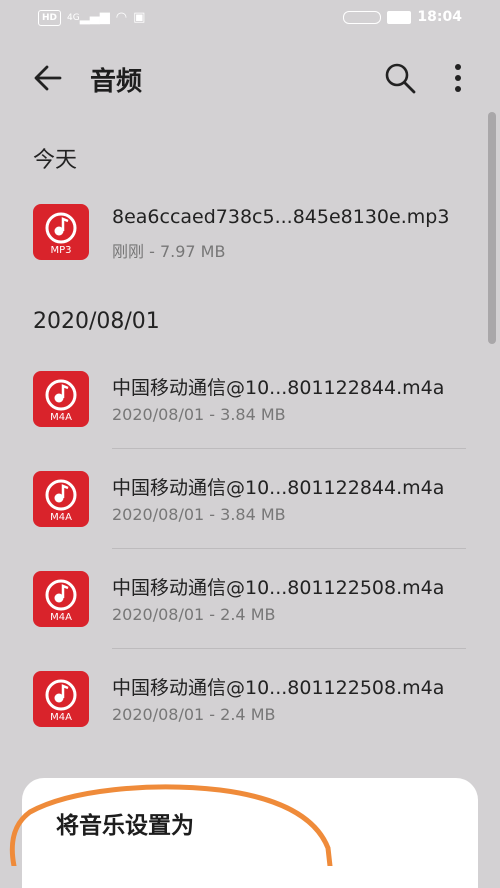  Describe the element at coordinates (250, 18) in the screenshot. I see `status-bar: HD 4G▂▄▆ ◠ ▣ 18:04` at that location.